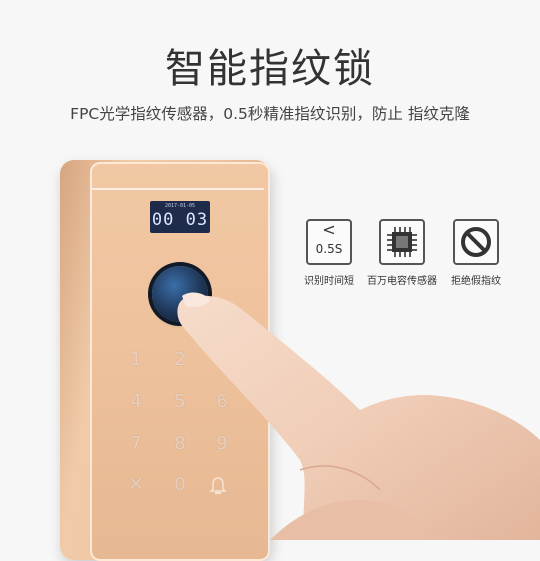 The width and height of the screenshot is (540, 561). I want to click on page-subtitle: FPC光学指纹传感器，0.5秒精准指纹识别，防止 指纹克隆, so click(270, 114).